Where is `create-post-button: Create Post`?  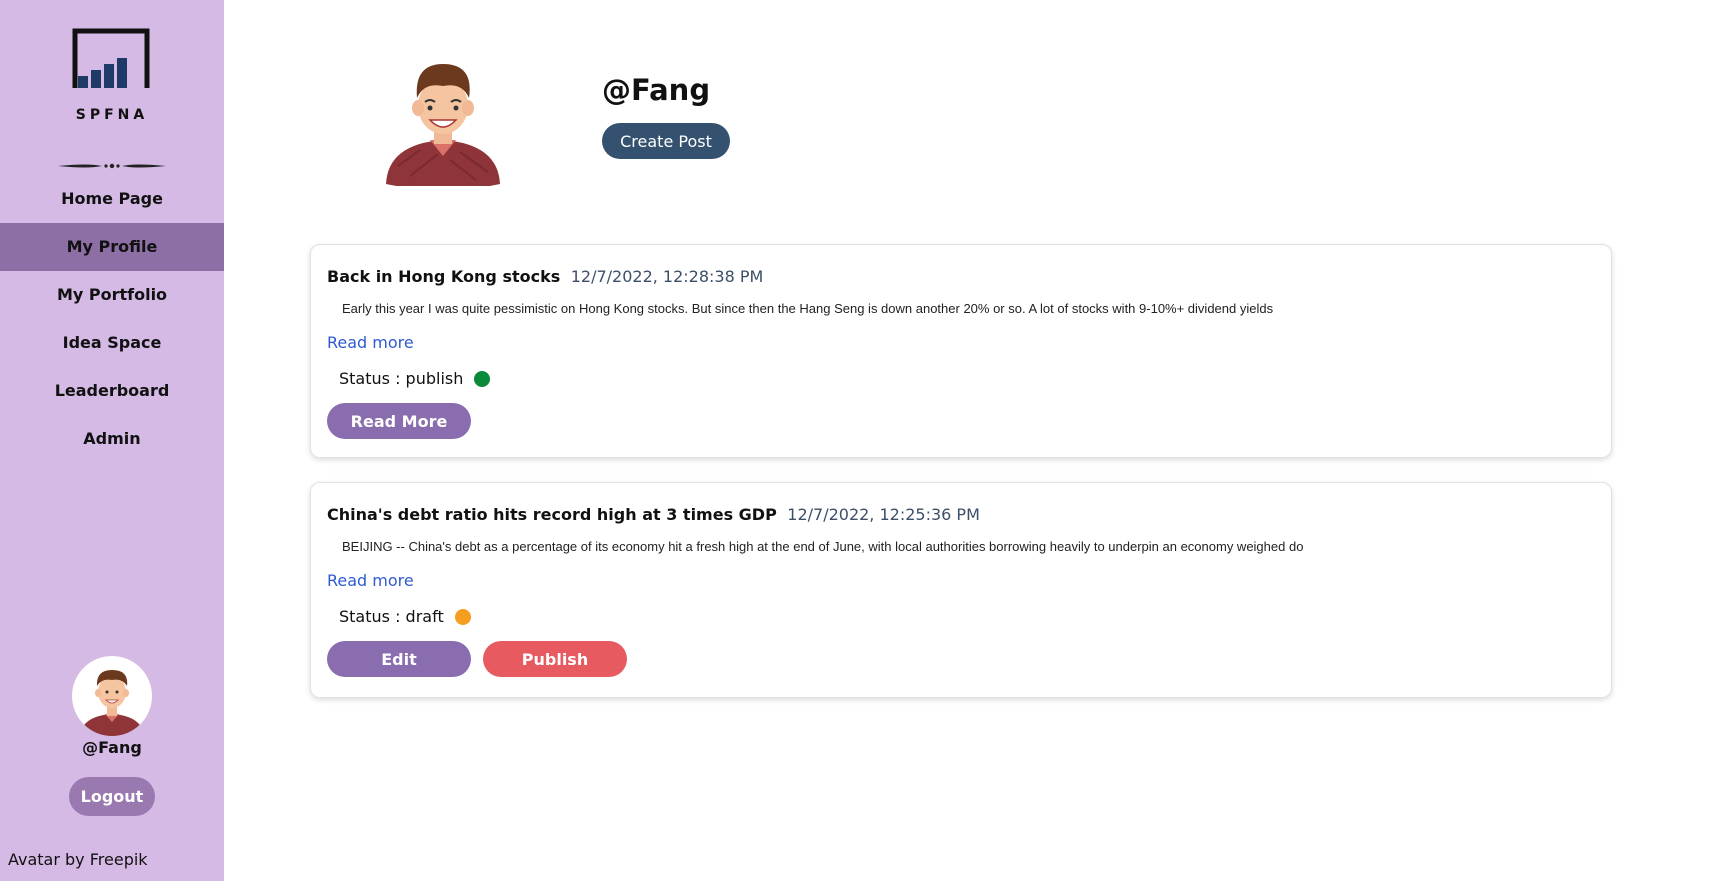
create-post-button: Create Post is located at coordinates (666, 141).